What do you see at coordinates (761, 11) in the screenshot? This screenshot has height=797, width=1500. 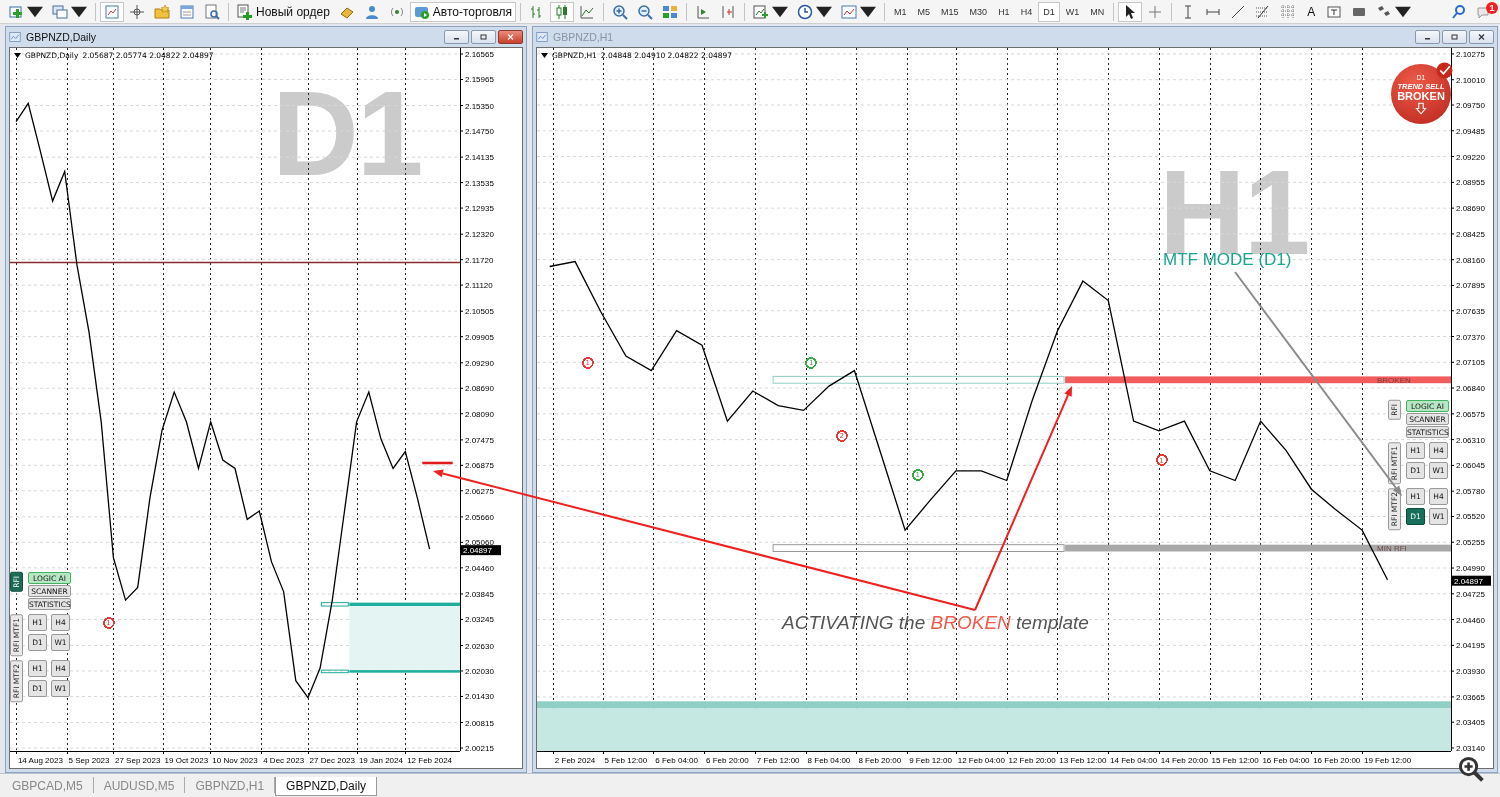 I see `indicators-icon` at bounding box center [761, 11].